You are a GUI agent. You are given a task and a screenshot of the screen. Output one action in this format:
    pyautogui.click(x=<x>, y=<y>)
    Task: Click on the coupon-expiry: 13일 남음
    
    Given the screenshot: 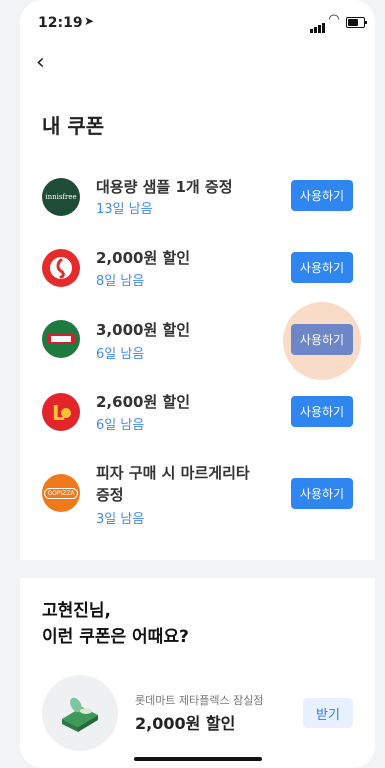 What is the action you would take?
    pyautogui.click(x=124, y=209)
    